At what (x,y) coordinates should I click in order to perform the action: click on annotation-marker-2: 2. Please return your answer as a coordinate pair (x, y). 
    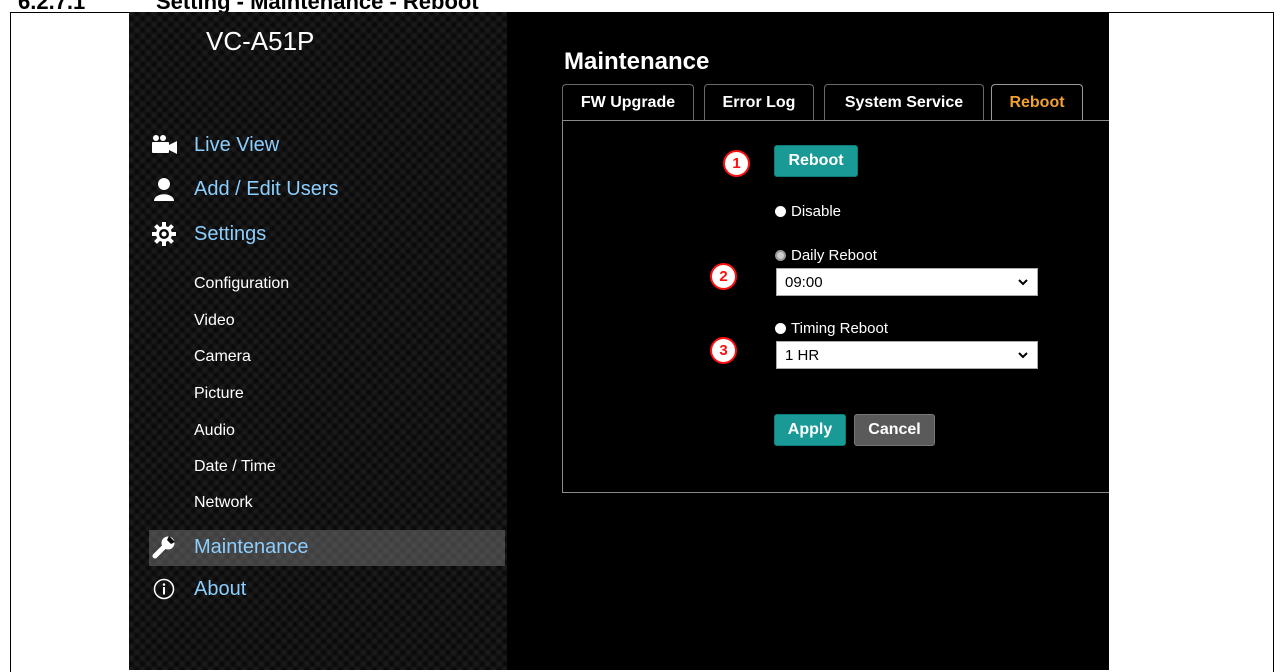
    Looking at the image, I should click on (723, 276).